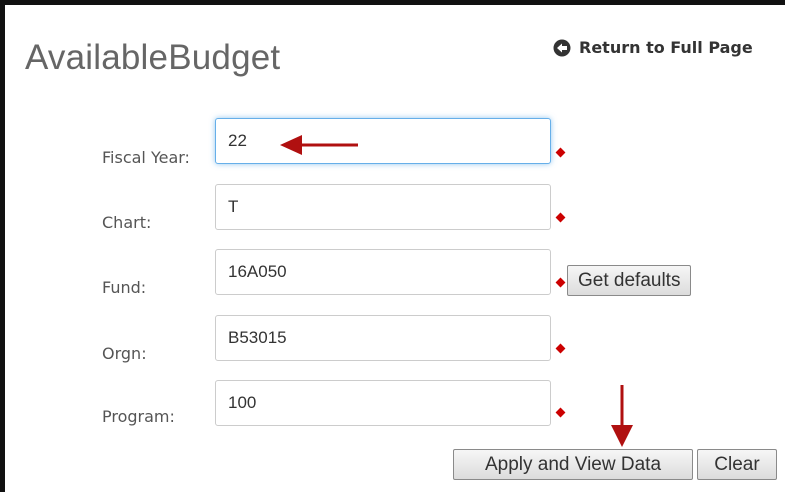 The image size is (785, 492). Describe the element at coordinates (124, 353) in the screenshot. I see `orgn-label: Orgn:` at that location.